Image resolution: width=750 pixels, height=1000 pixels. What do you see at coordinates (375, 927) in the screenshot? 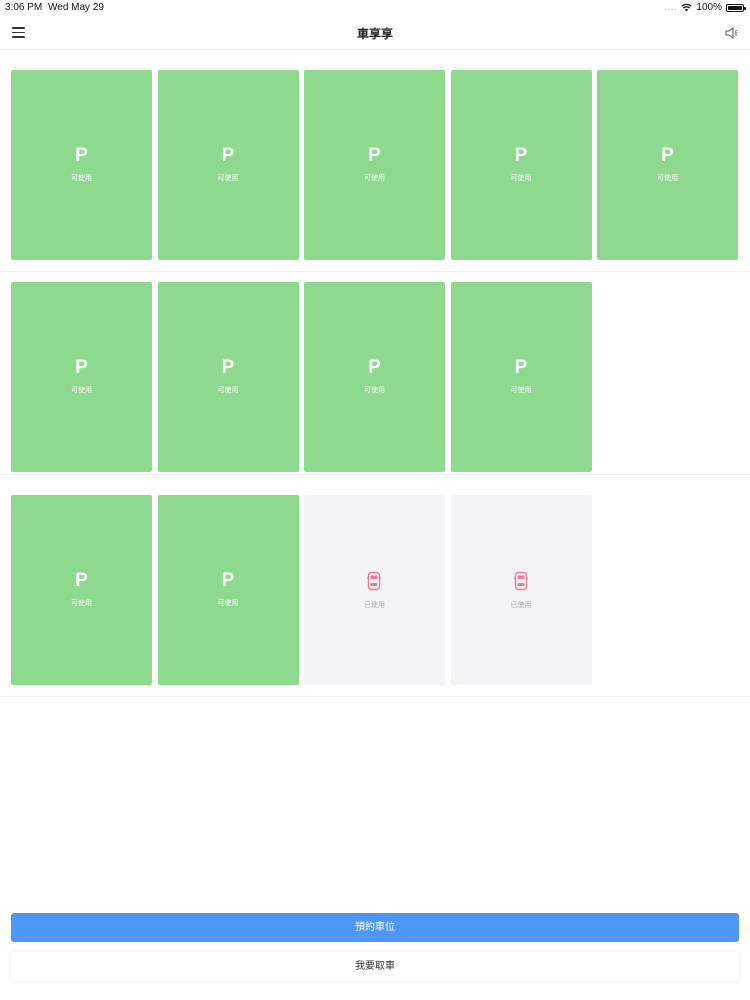
I see `reserve-button: 預約車位` at bounding box center [375, 927].